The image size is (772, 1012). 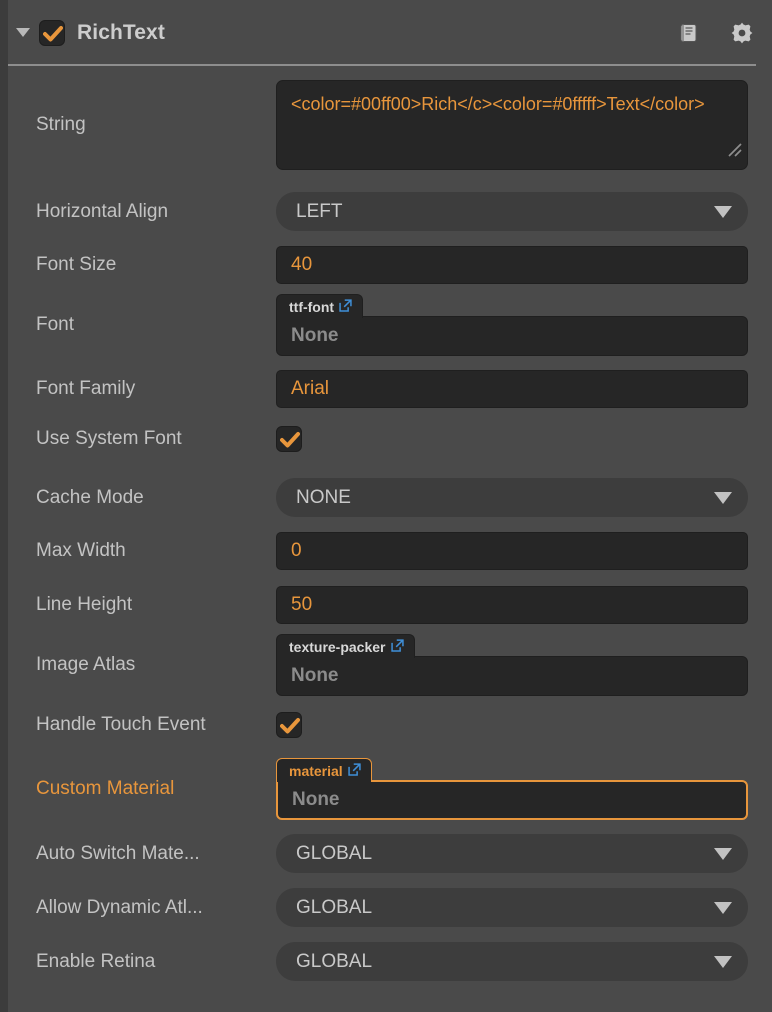 What do you see at coordinates (302, 264) in the screenshot?
I see `input-value: 40` at bounding box center [302, 264].